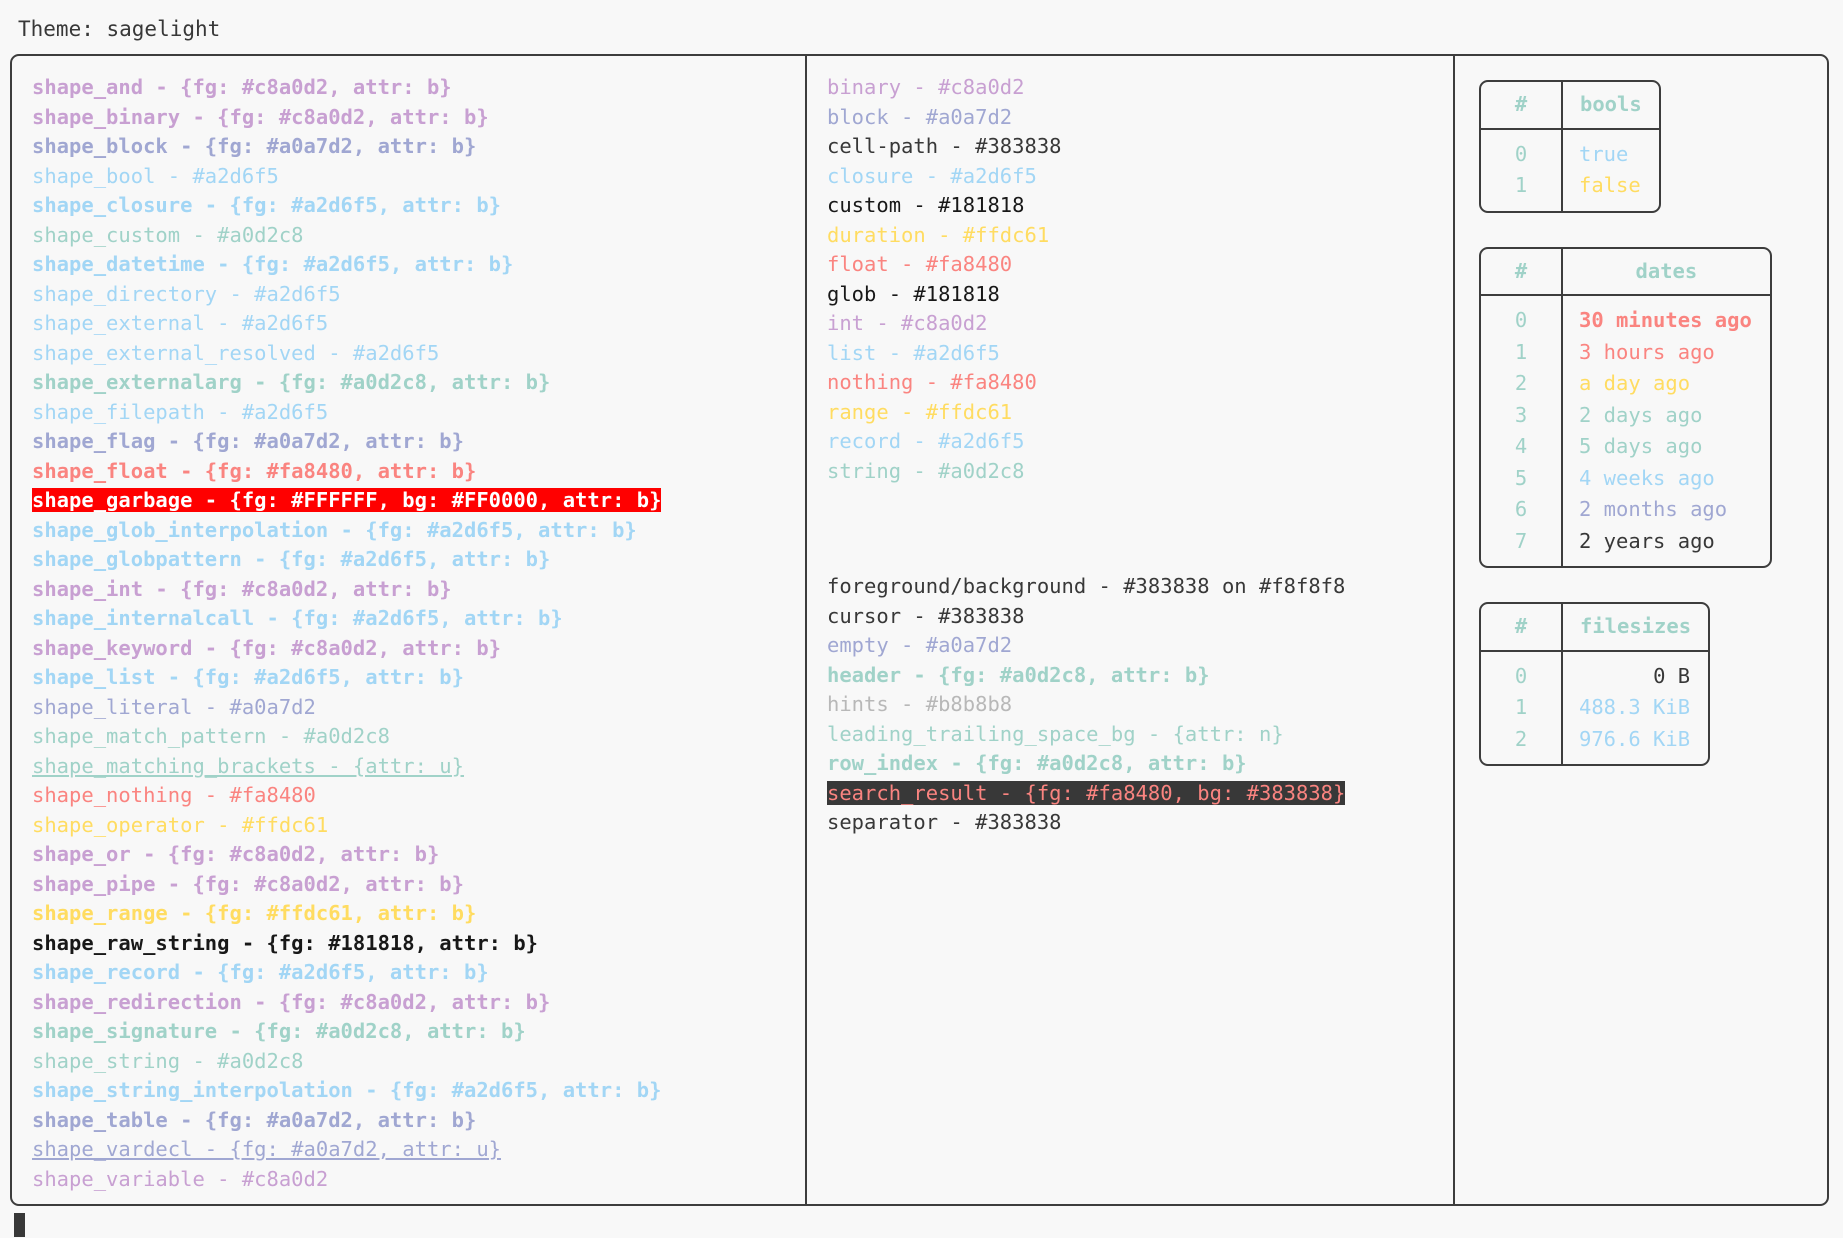 The height and width of the screenshot is (1238, 1843). I want to click on cell-value: 2 years ago, so click(1647, 540).